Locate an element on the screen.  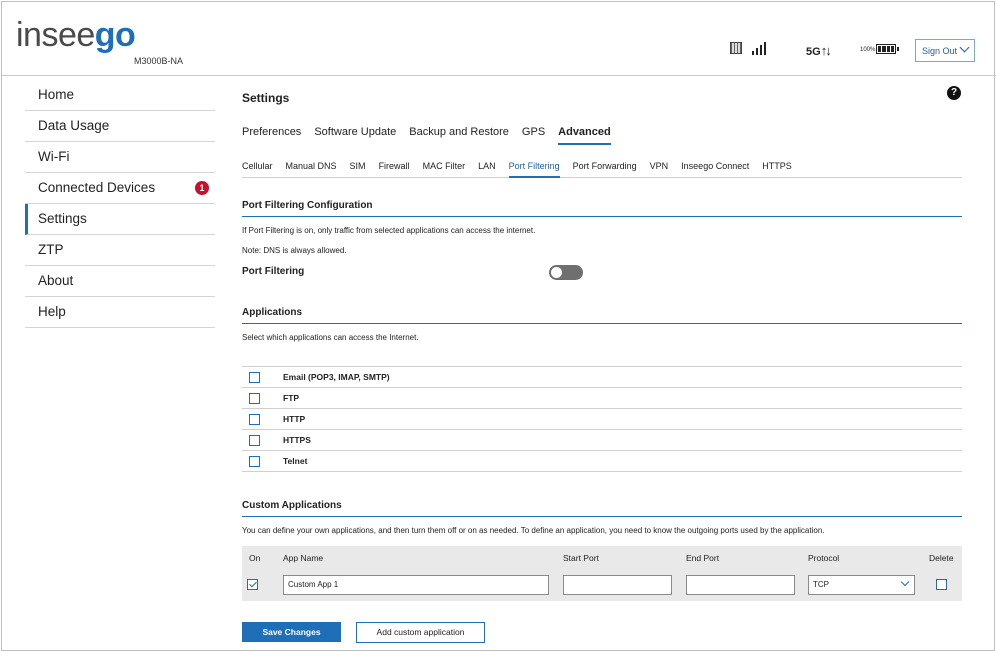
end-port-input is located at coordinates (740, 585).